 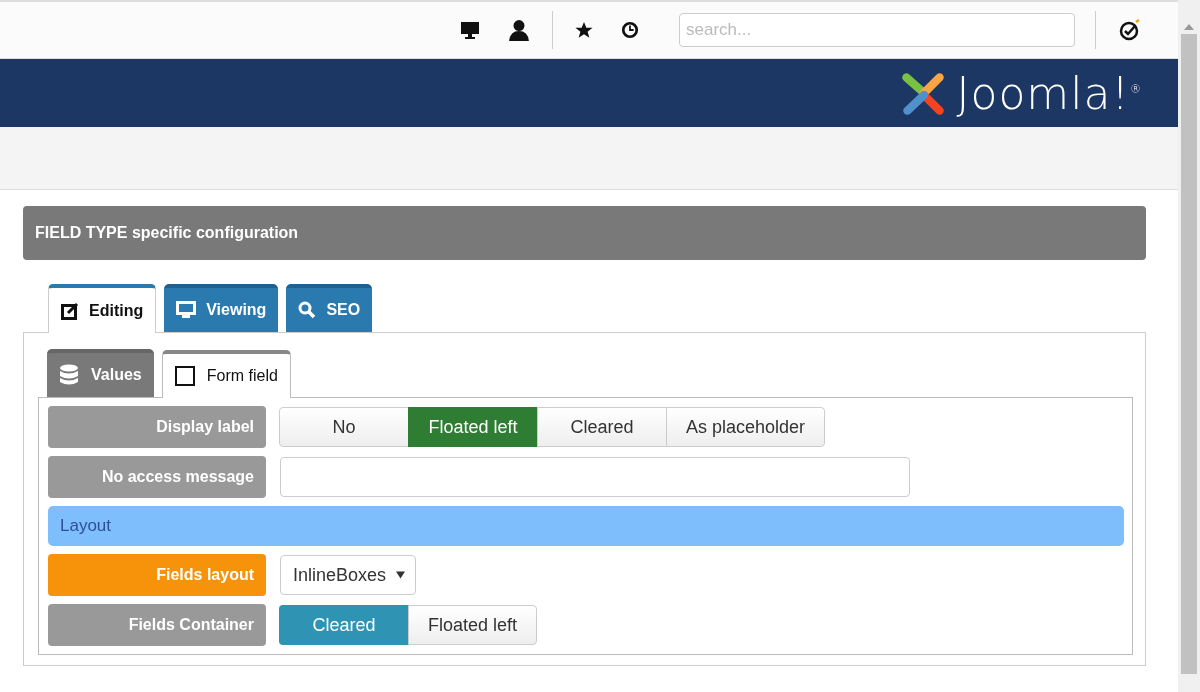 I want to click on checkmark-circle-icon, so click(x=1130, y=30).